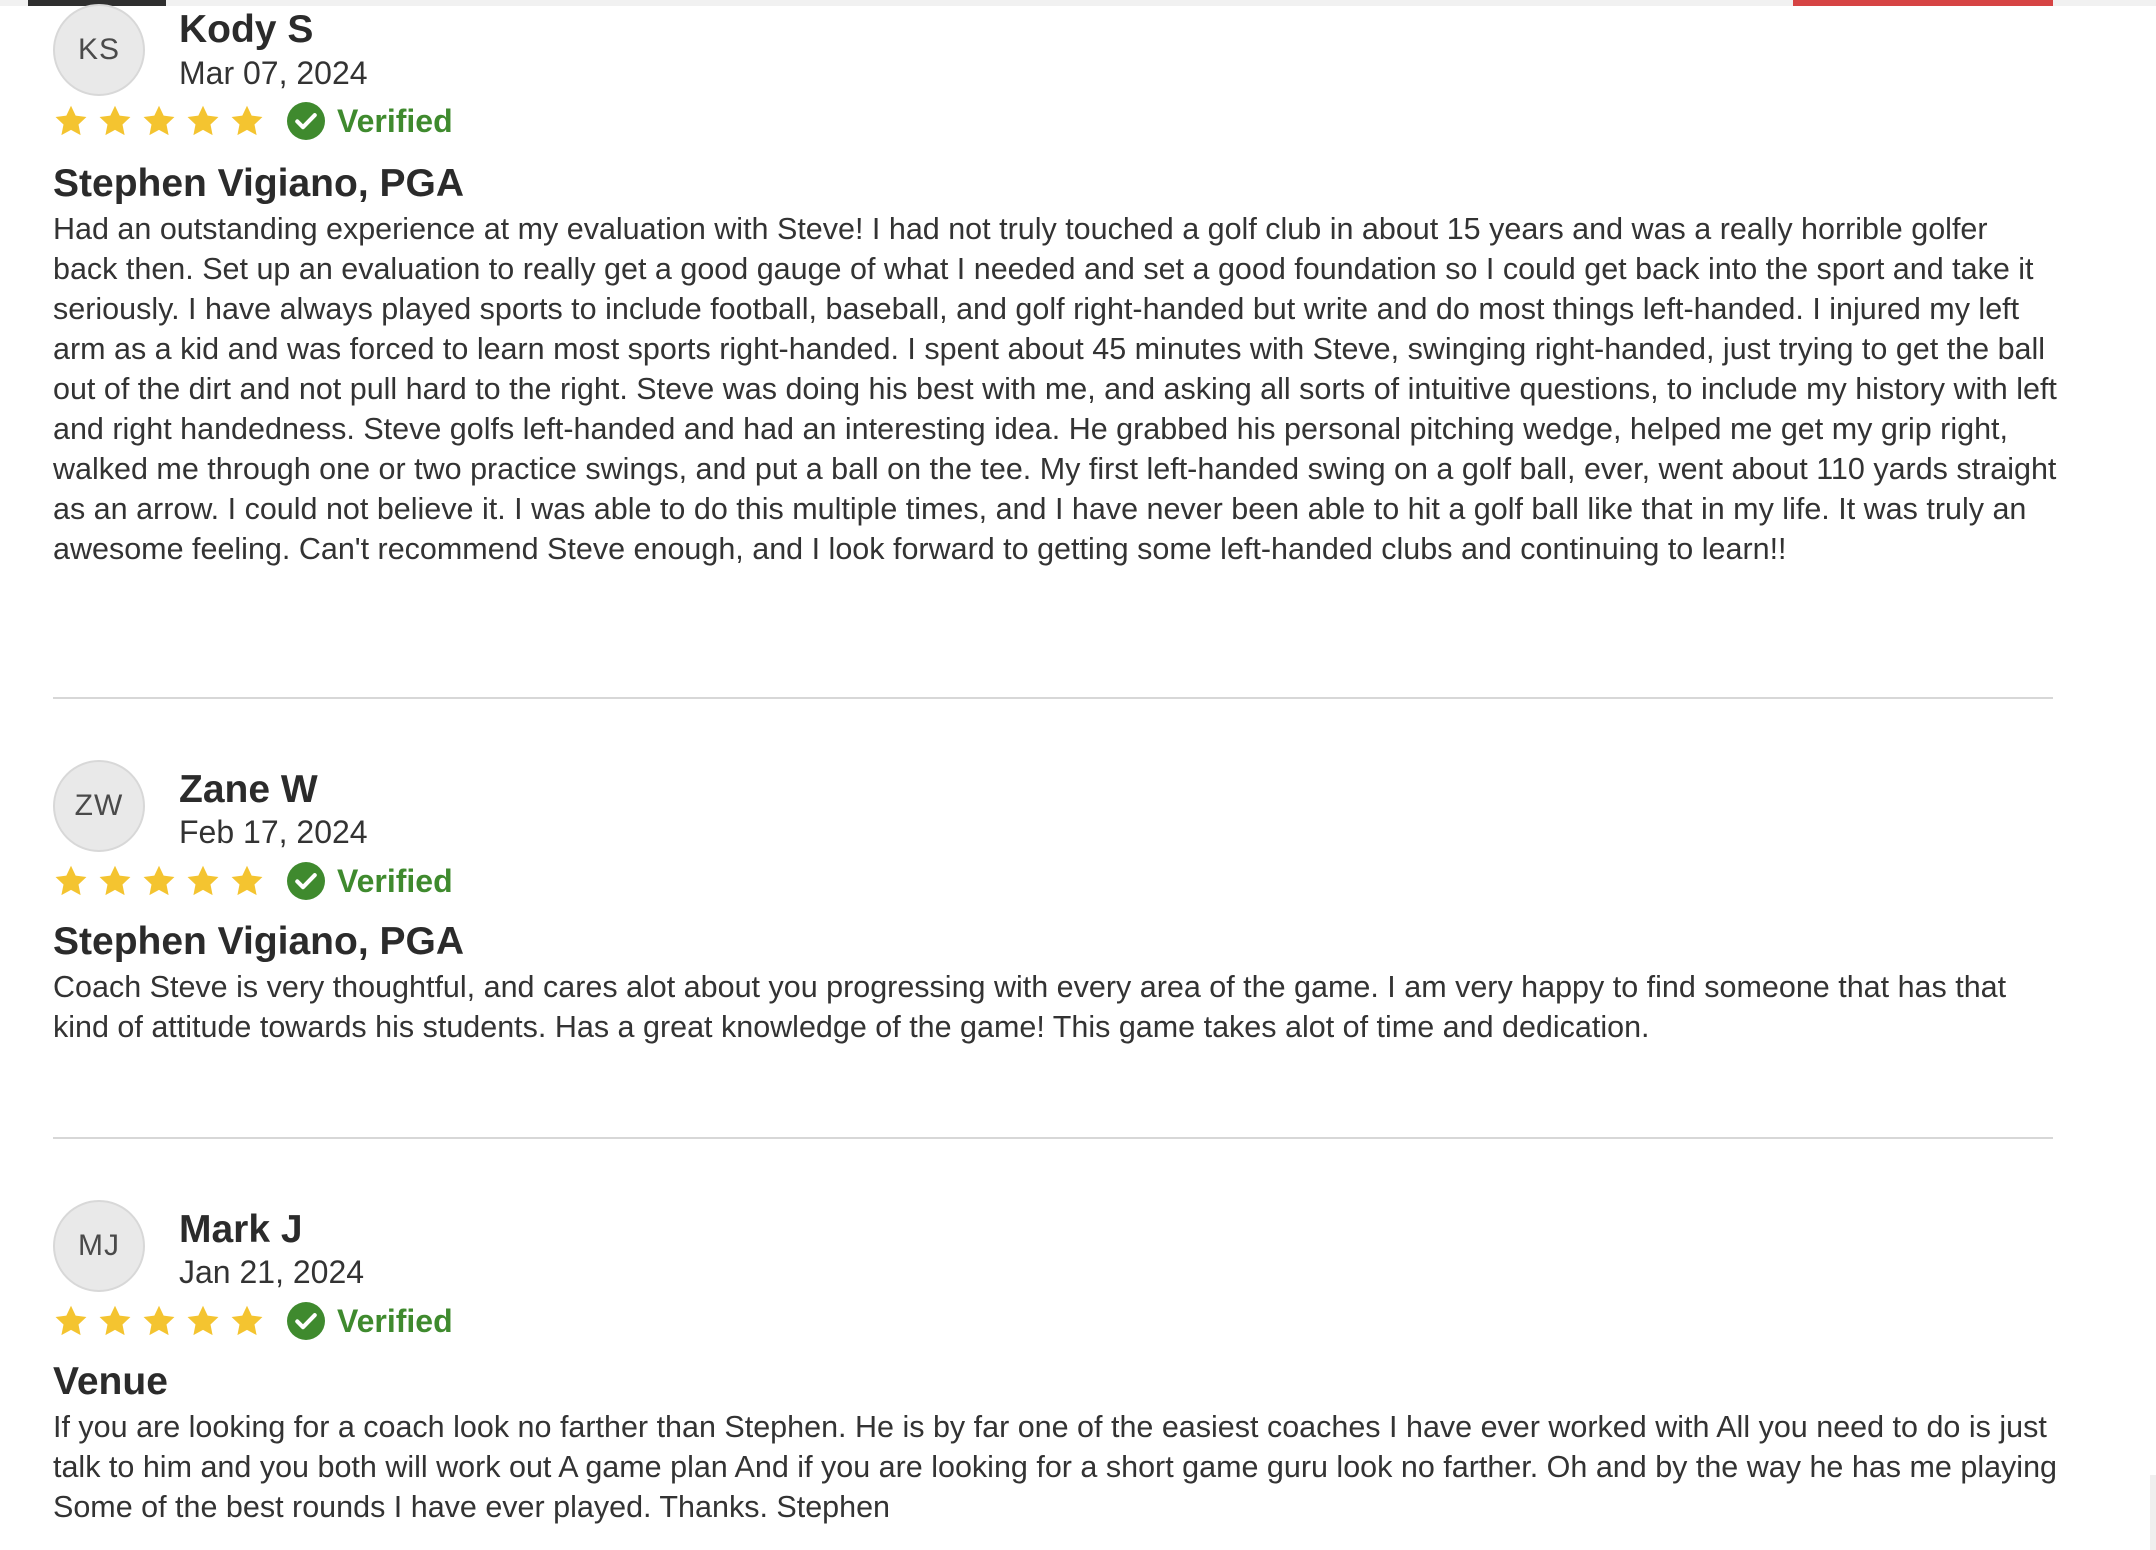  Describe the element at coordinates (248, 789) in the screenshot. I see `reviewer-name: Zane W` at that location.